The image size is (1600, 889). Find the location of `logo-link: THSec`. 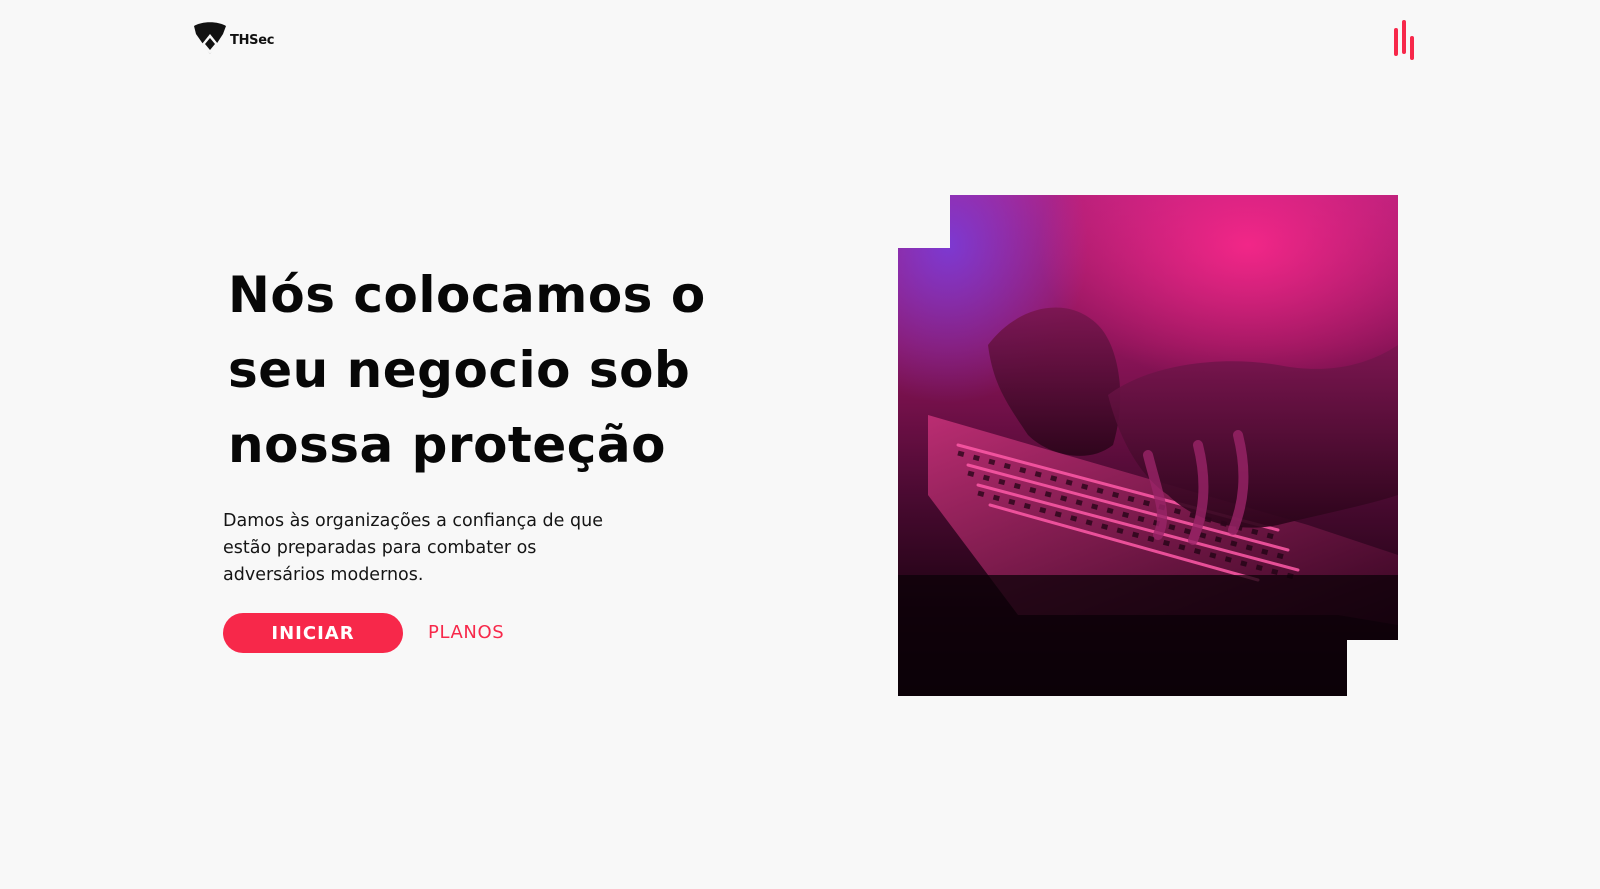

logo-link: THSec is located at coordinates (233, 38).